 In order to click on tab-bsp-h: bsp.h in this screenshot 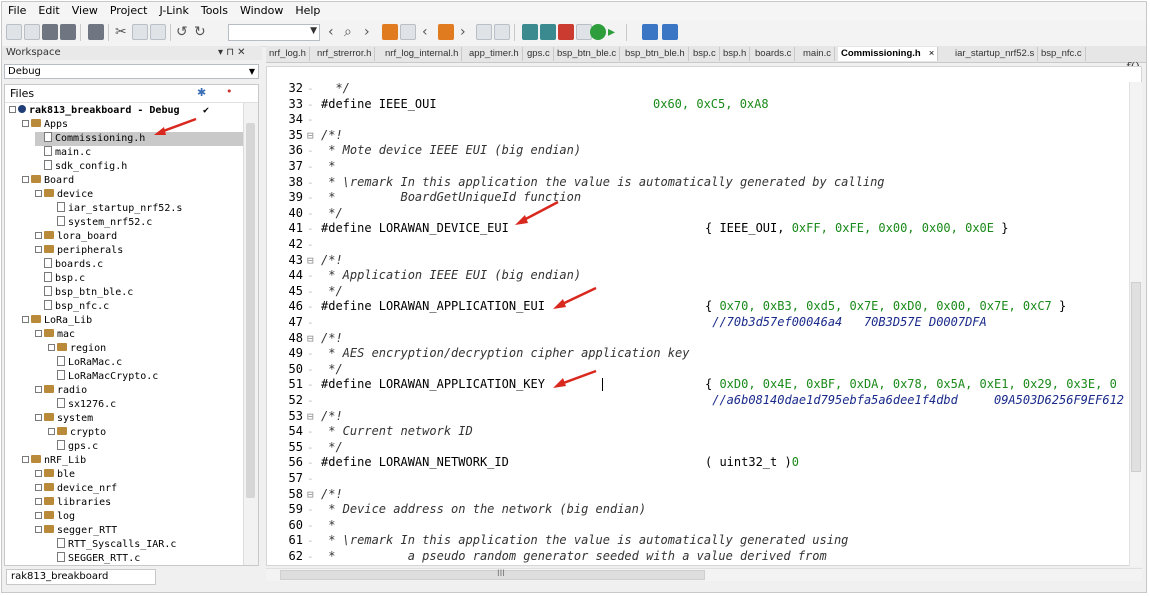, I will do `click(735, 54)`.